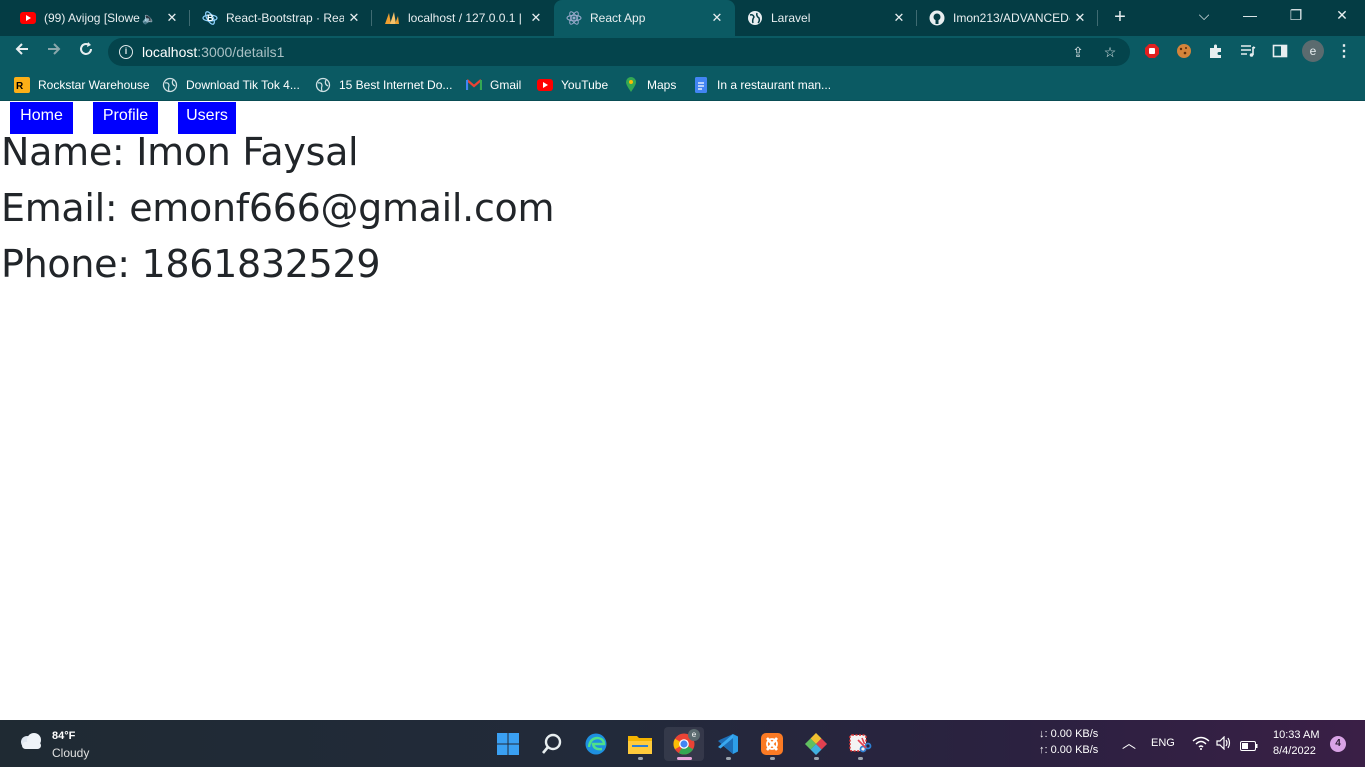 The height and width of the screenshot is (767, 1365). Describe the element at coordinates (618, 18) in the screenshot. I see `tab-title: React App` at that location.